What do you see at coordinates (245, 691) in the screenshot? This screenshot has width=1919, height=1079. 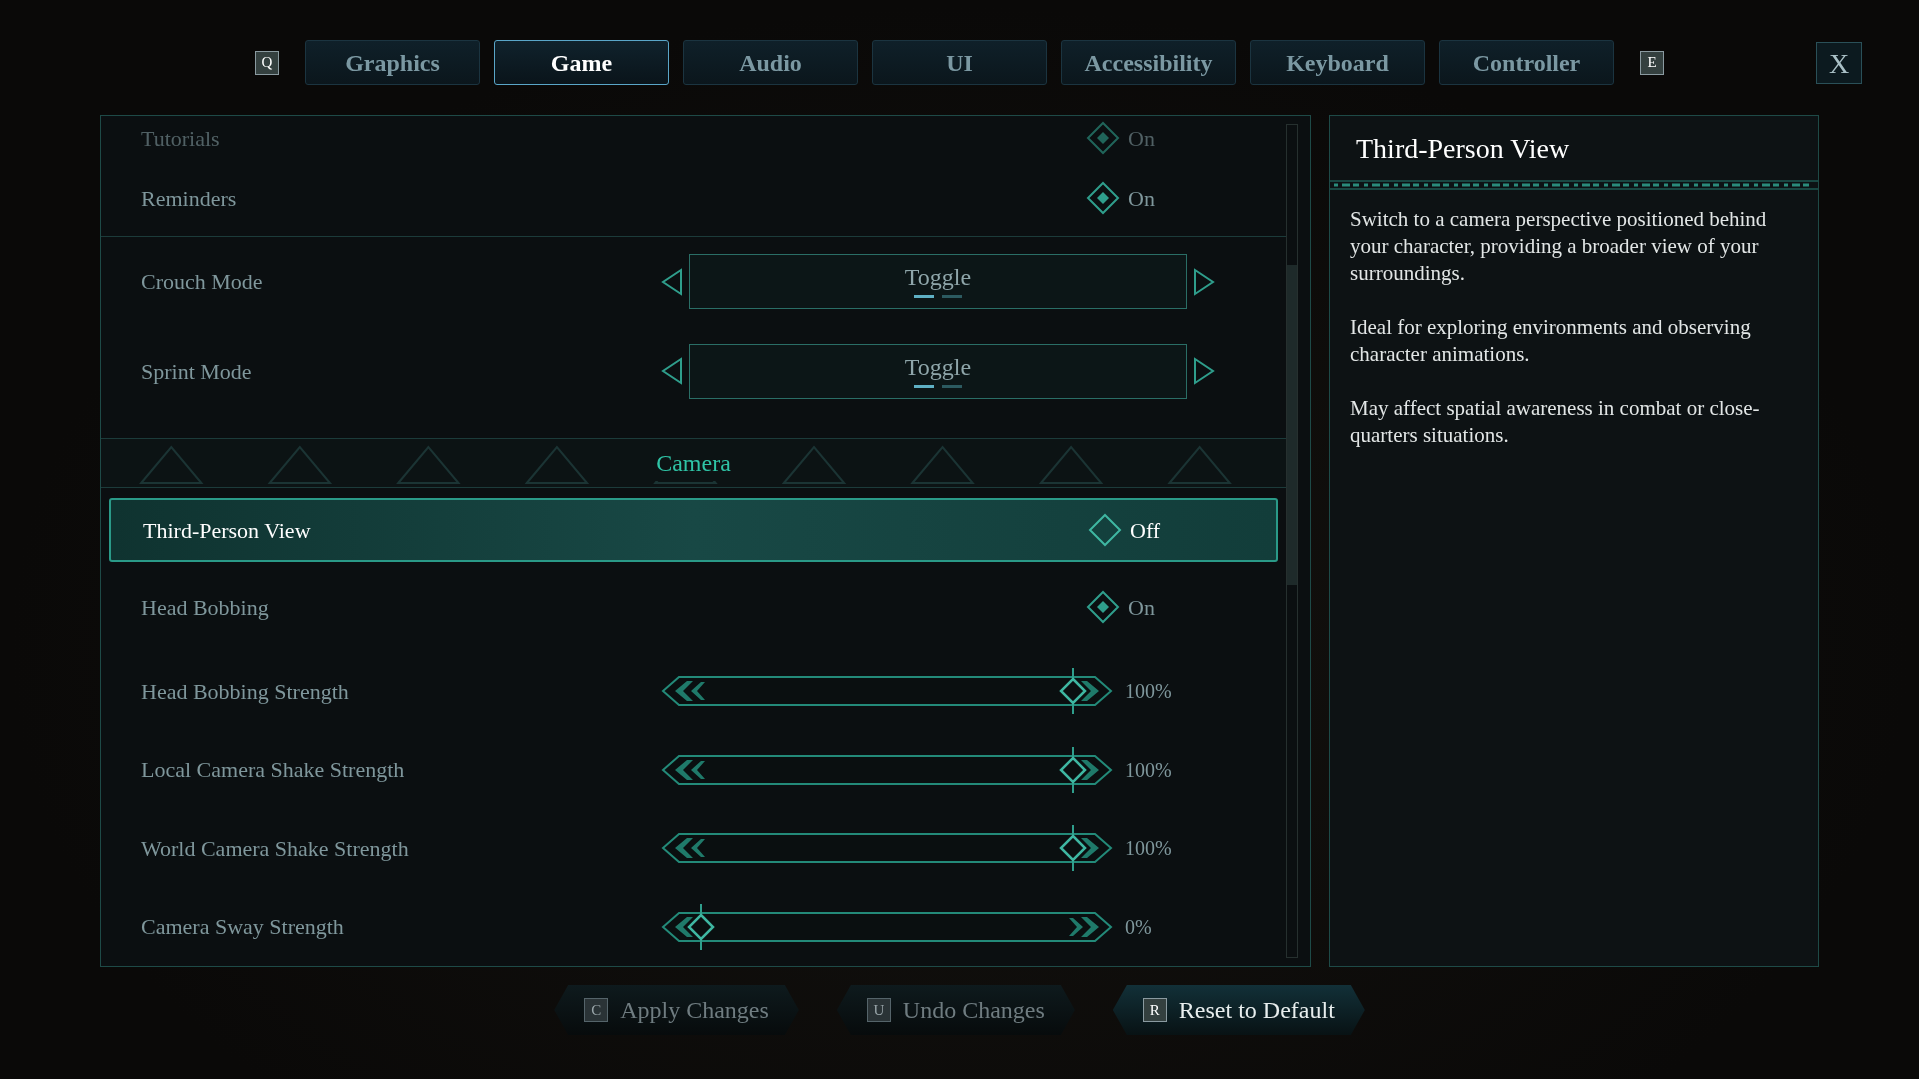 I see `setting-label: Head Bobbing Strength` at bounding box center [245, 691].